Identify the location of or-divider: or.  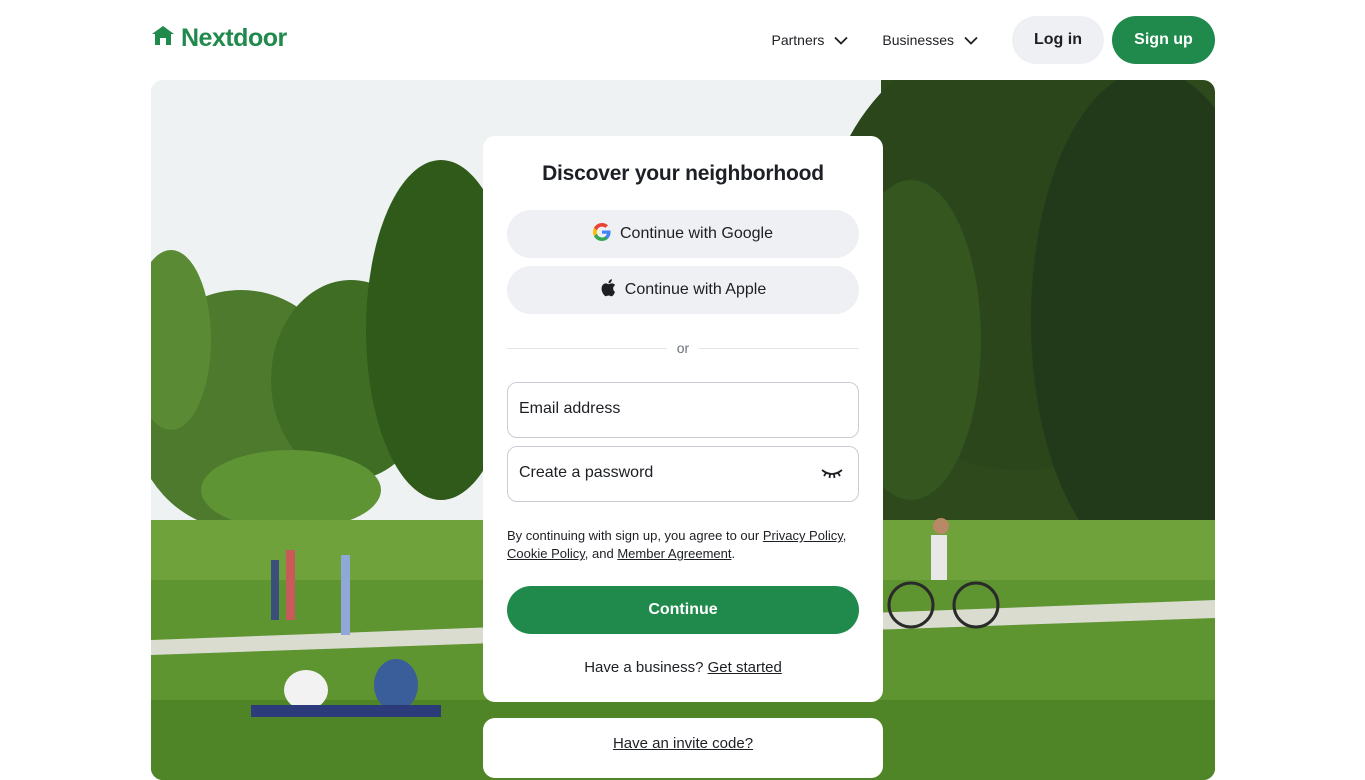
(683, 349).